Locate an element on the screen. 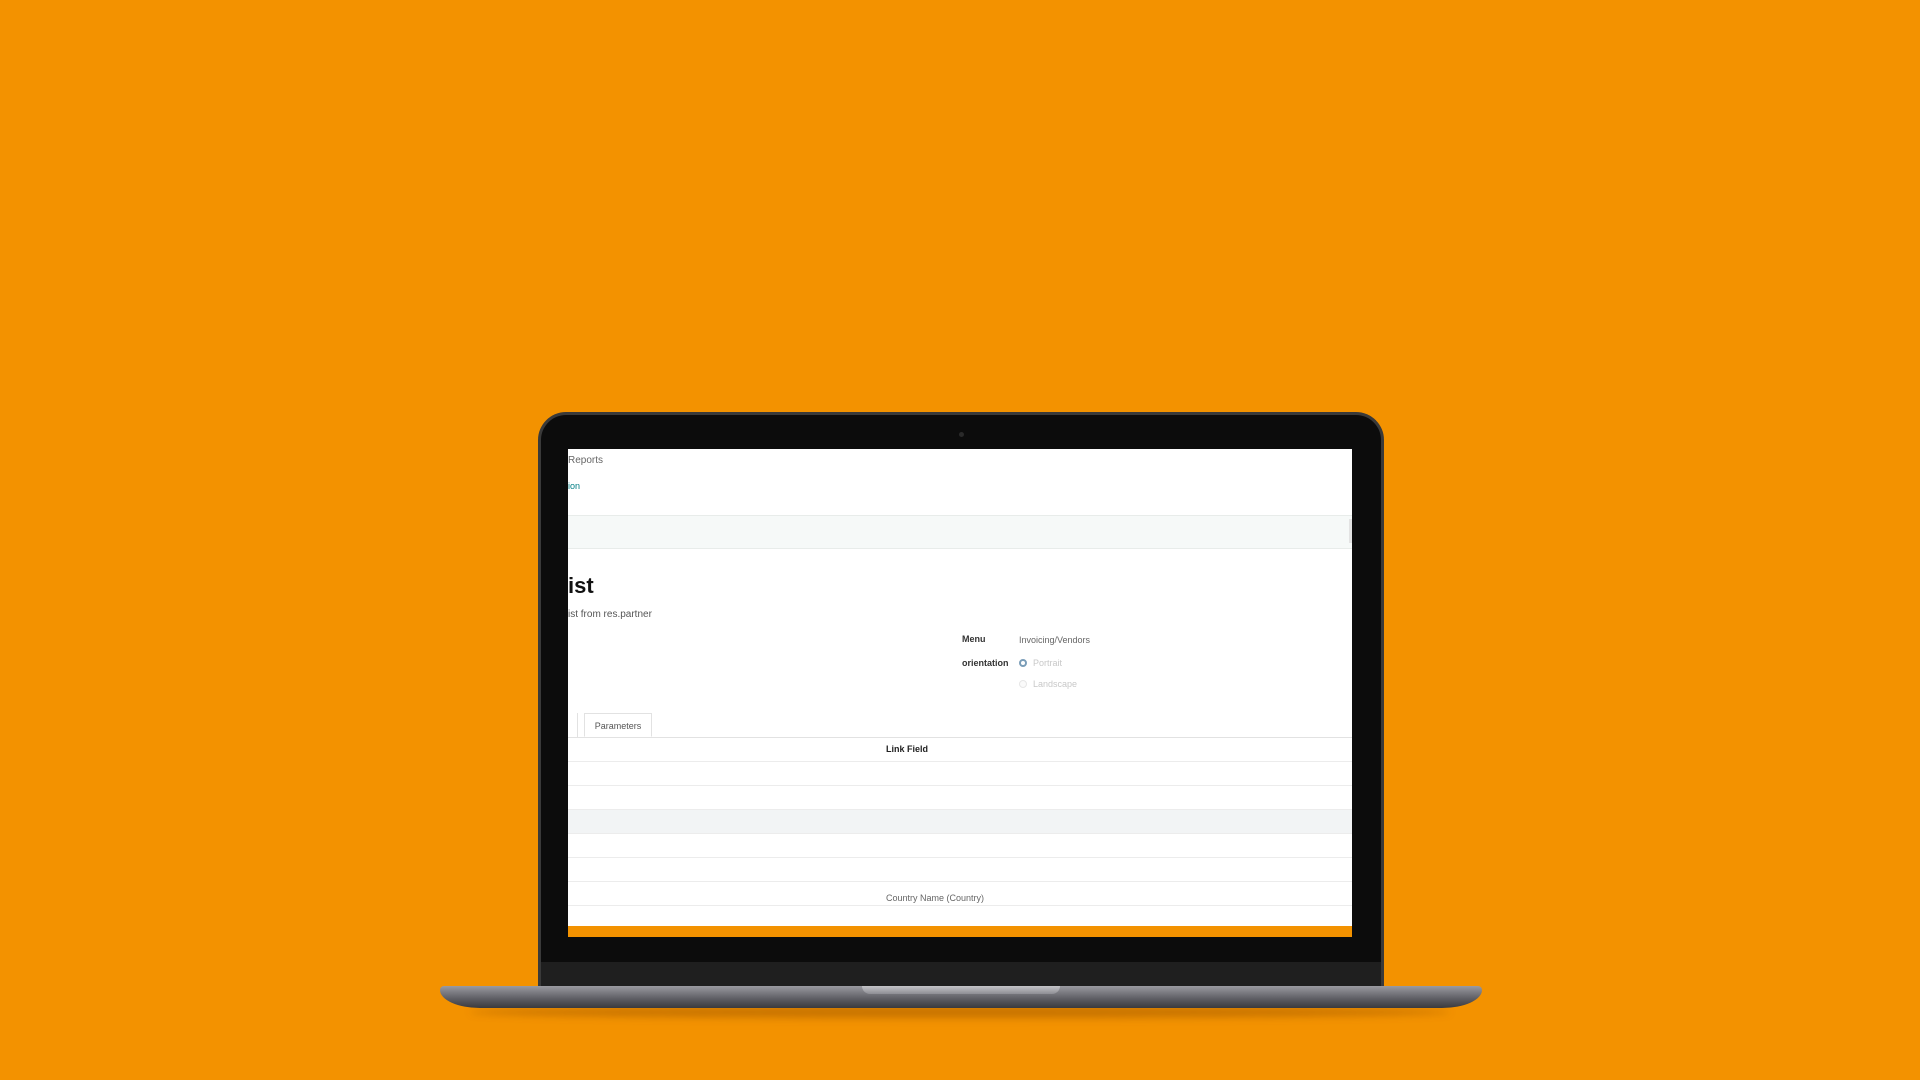 This screenshot has height=1080, width=1920. portrait-radio-label: Portrait is located at coordinates (1047, 663).